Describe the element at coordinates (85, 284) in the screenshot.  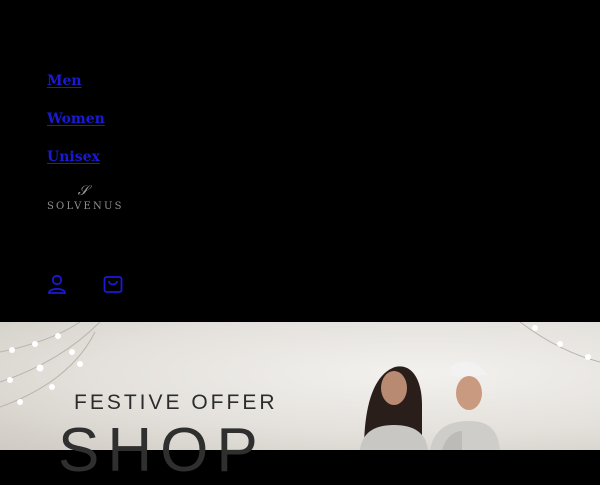
I see `header-icons` at that location.